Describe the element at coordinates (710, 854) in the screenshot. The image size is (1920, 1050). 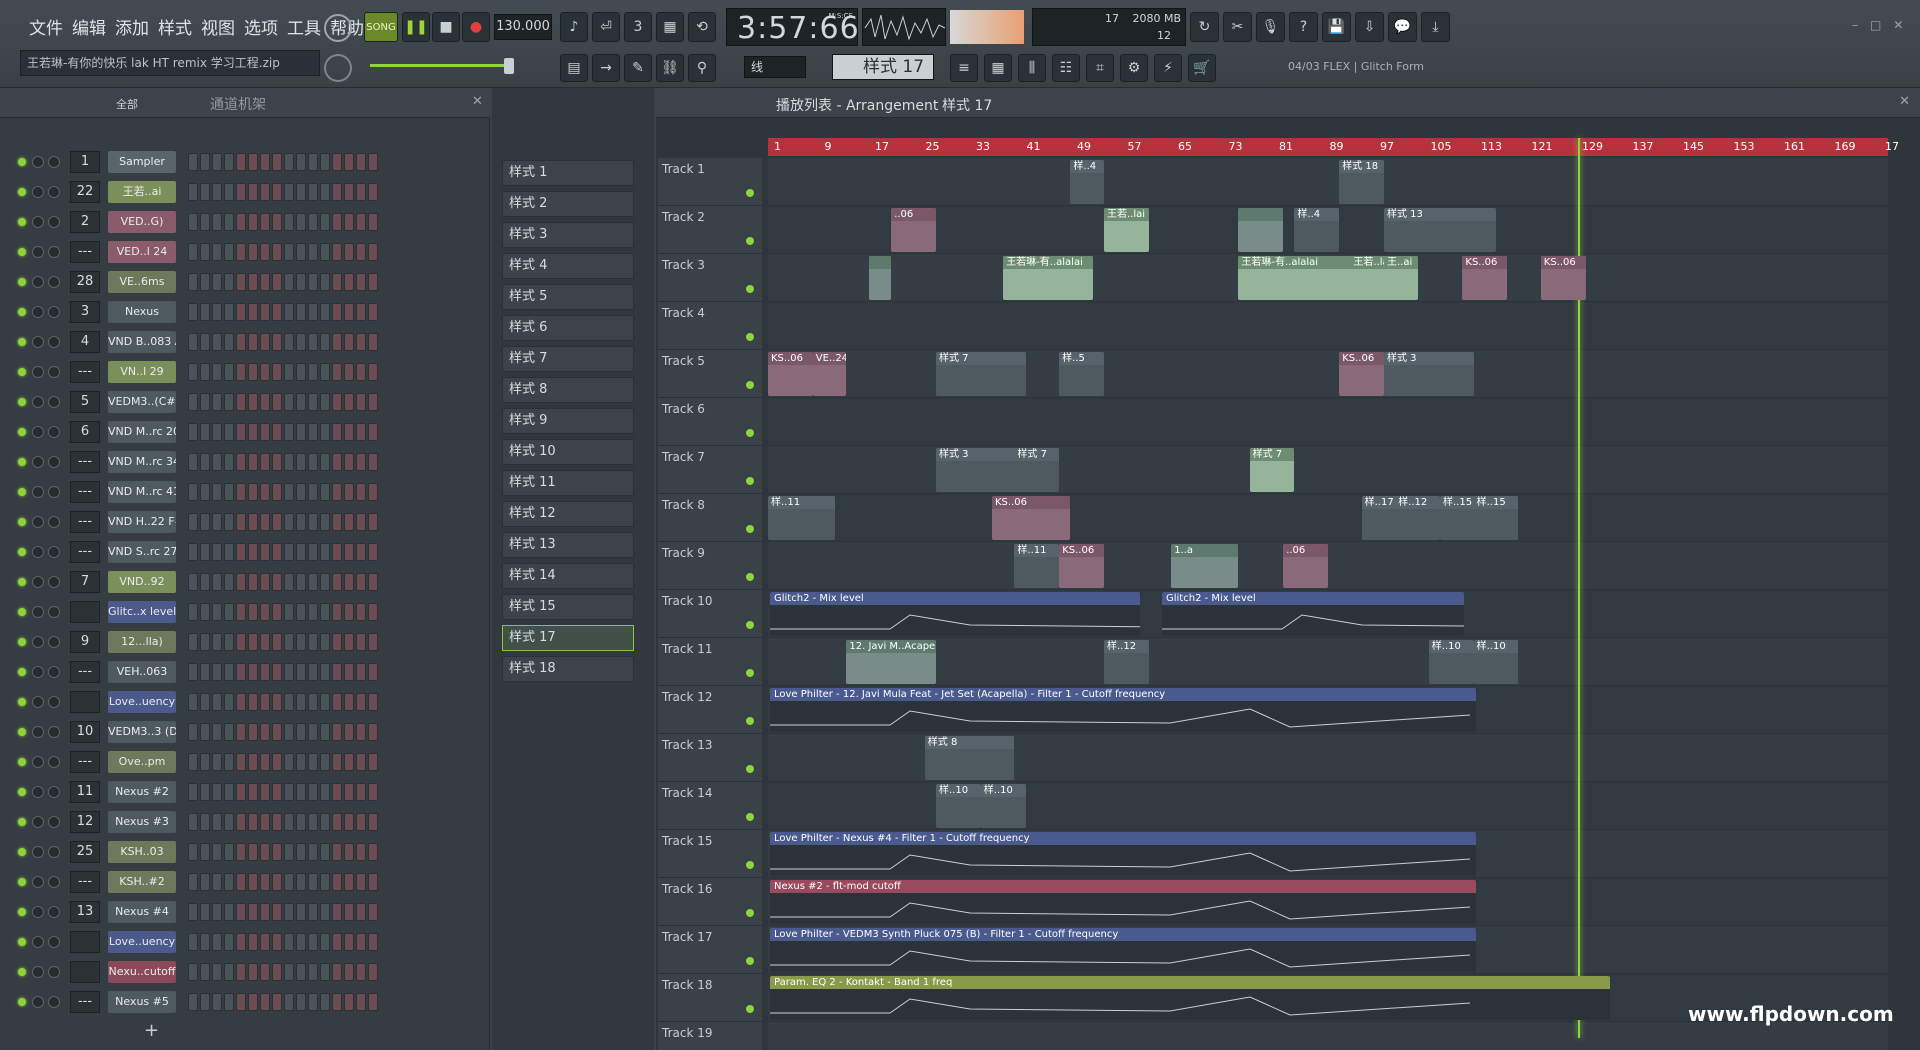
I see `track-header: Track 15` at that location.